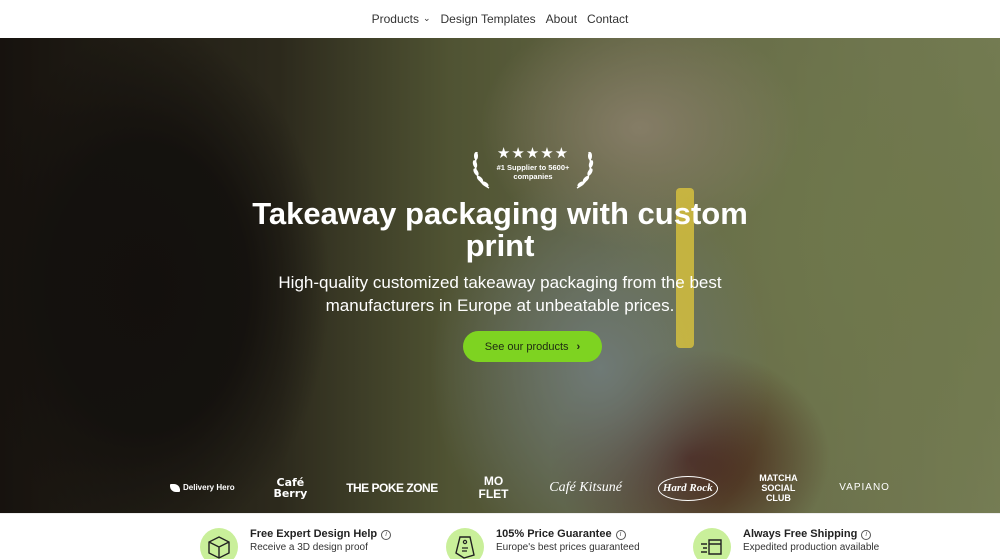 The width and height of the screenshot is (1000, 559). I want to click on feature-title: 105% Price Guarantee, so click(554, 534).